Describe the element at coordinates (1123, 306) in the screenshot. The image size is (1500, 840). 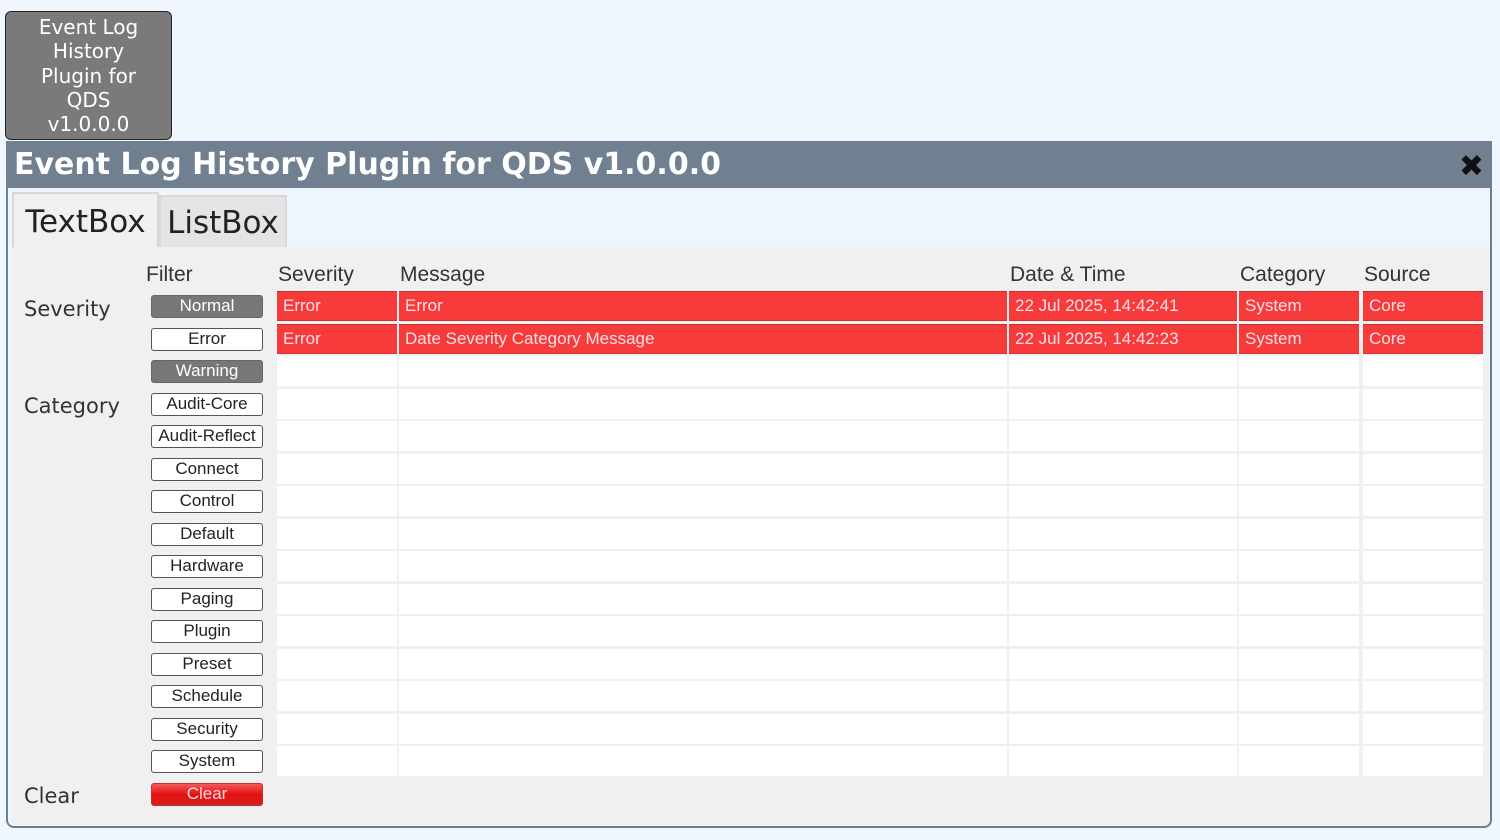
I see `cell-datetime: 22 Jul 2025, 14:42:41` at that location.